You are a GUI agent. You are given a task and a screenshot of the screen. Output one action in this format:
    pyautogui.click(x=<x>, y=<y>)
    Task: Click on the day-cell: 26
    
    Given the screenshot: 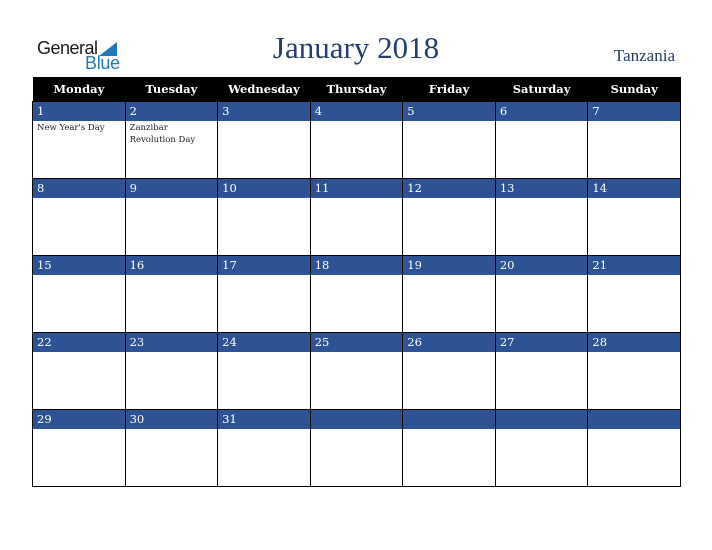 What is the action you would take?
    pyautogui.click(x=449, y=371)
    